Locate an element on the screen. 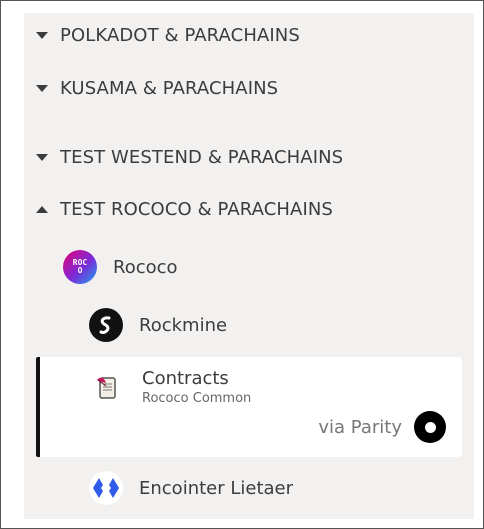  network-name: Contracts is located at coordinates (185, 378).